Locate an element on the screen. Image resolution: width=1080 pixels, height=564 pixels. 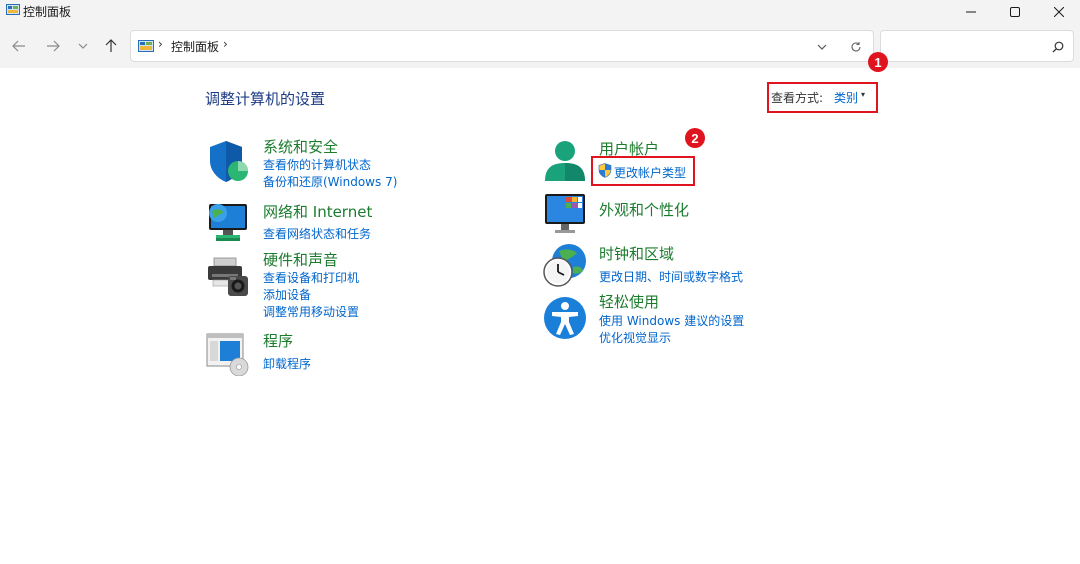
user-accounts-icon is located at coordinates (565, 161).